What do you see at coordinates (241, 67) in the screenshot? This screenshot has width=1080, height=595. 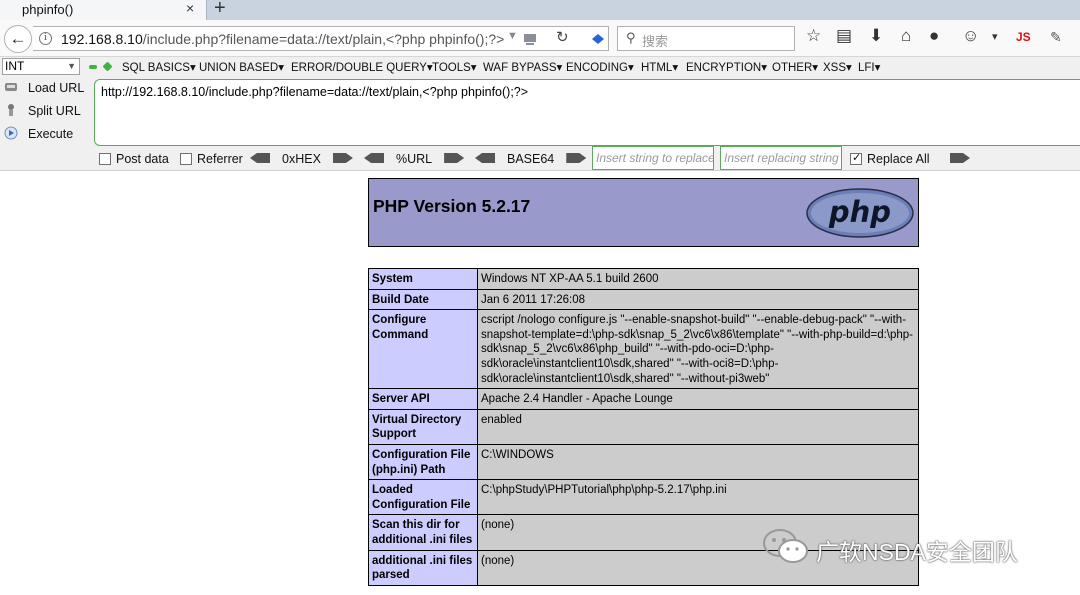 I see `menu-union-based: UNION BASED▾` at bounding box center [241, 67].